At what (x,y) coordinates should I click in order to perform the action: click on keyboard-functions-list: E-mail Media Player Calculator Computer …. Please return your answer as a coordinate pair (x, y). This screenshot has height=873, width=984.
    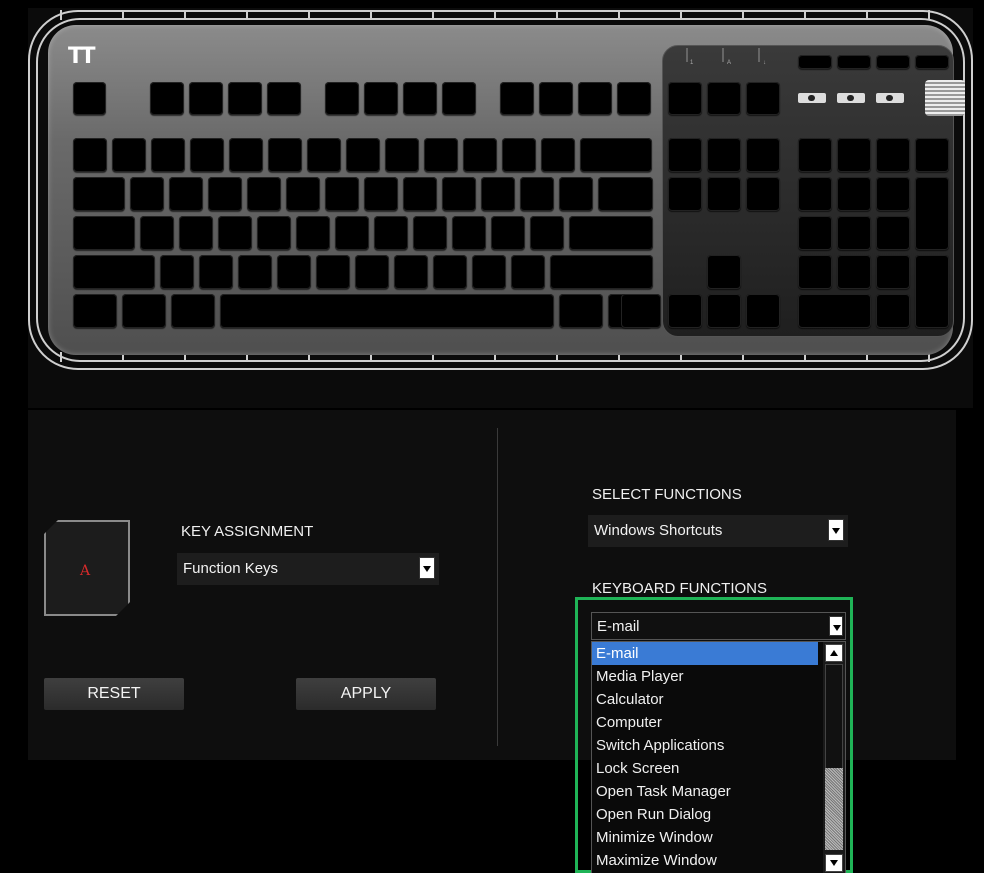
    Looking at the image, I should click on (718, 757).